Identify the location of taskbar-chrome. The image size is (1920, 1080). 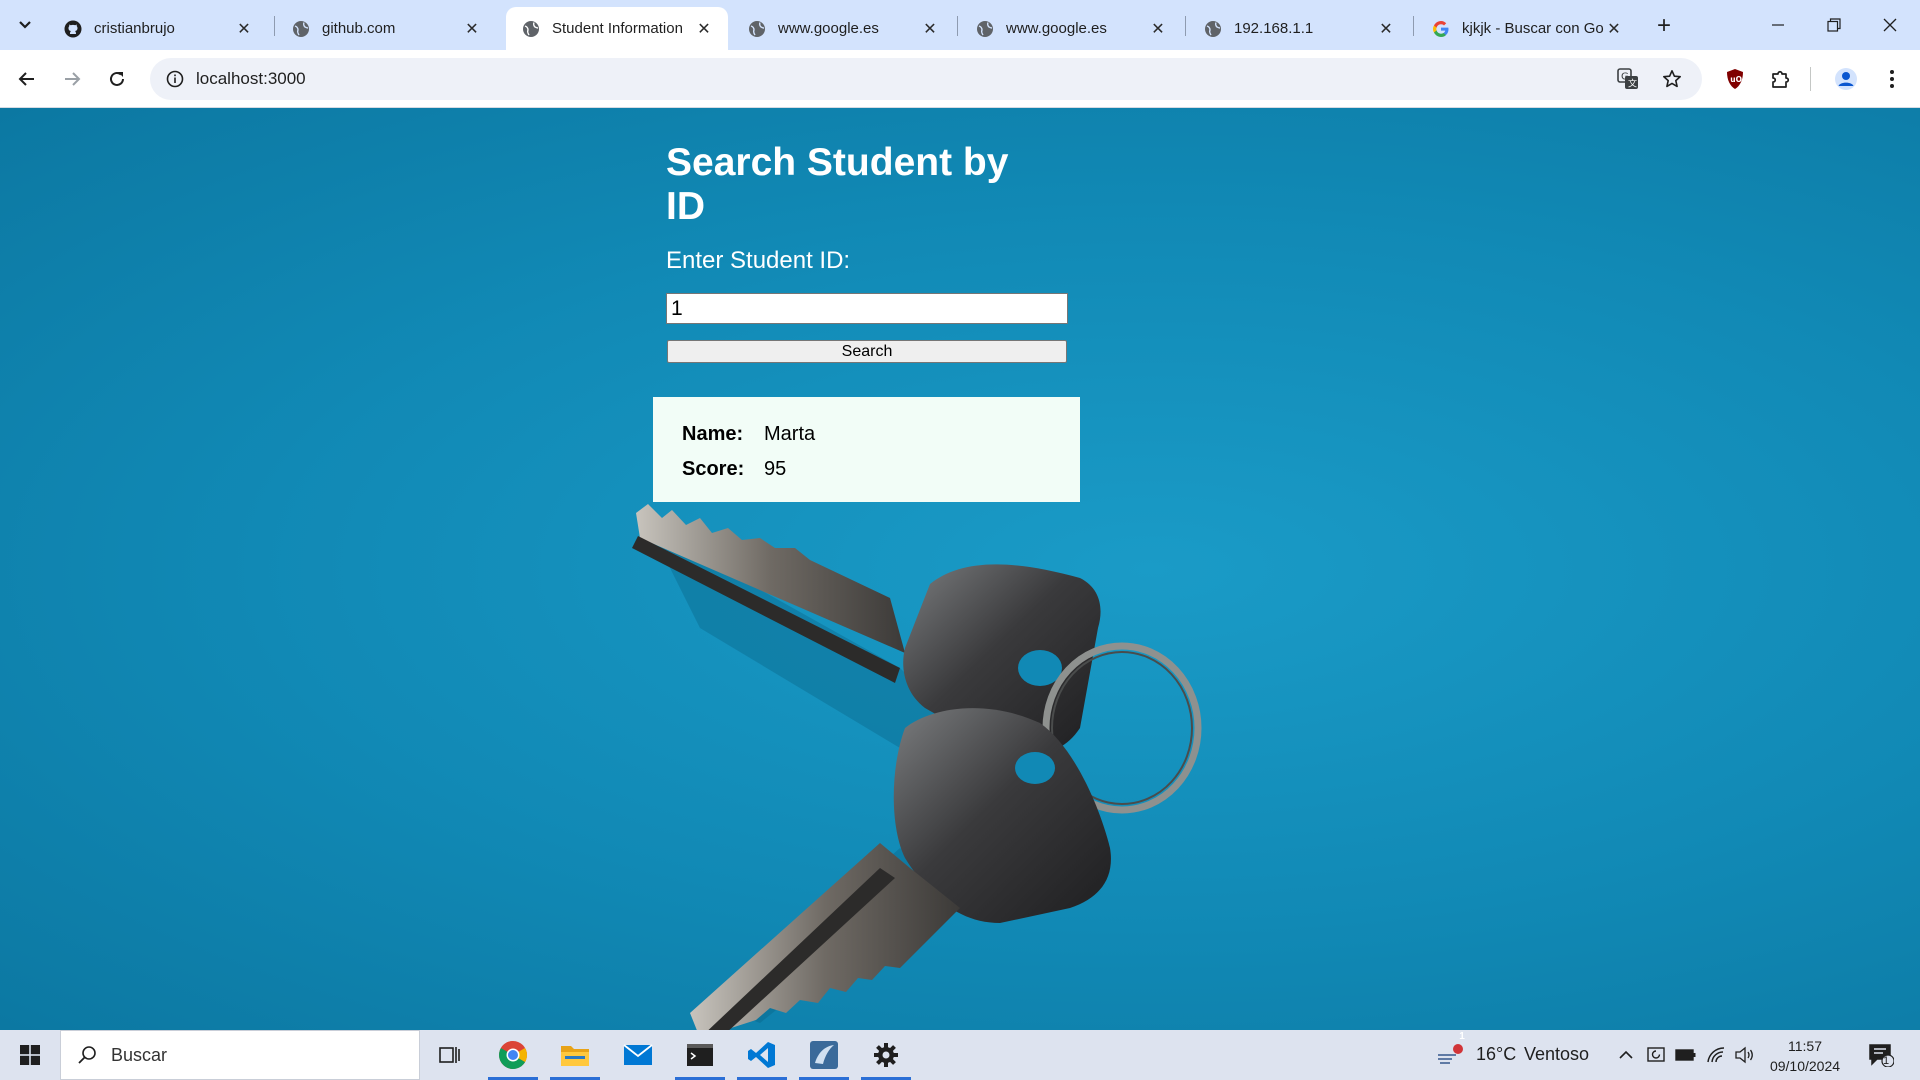
(513, 1055).